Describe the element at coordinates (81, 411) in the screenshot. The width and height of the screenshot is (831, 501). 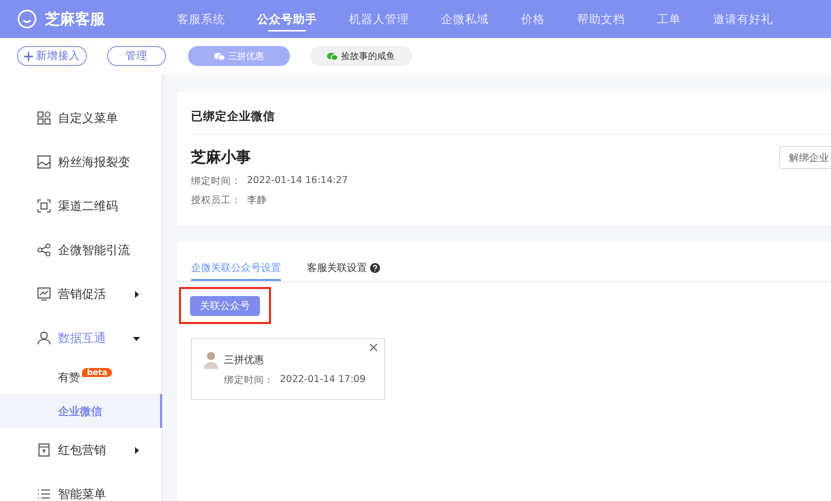
I see `sidebar-subitem: 企业微信` at that location.